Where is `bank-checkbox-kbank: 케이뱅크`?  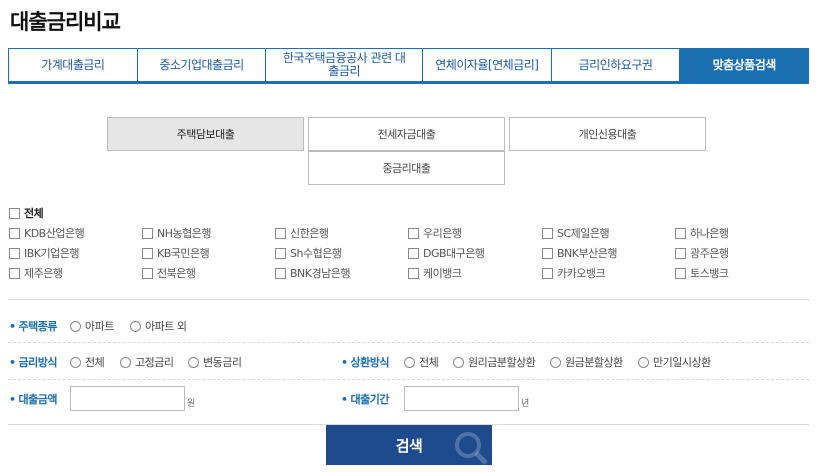 bank-checkbox-kbank: 케이뱅크 is located at coordinates (435, 273).